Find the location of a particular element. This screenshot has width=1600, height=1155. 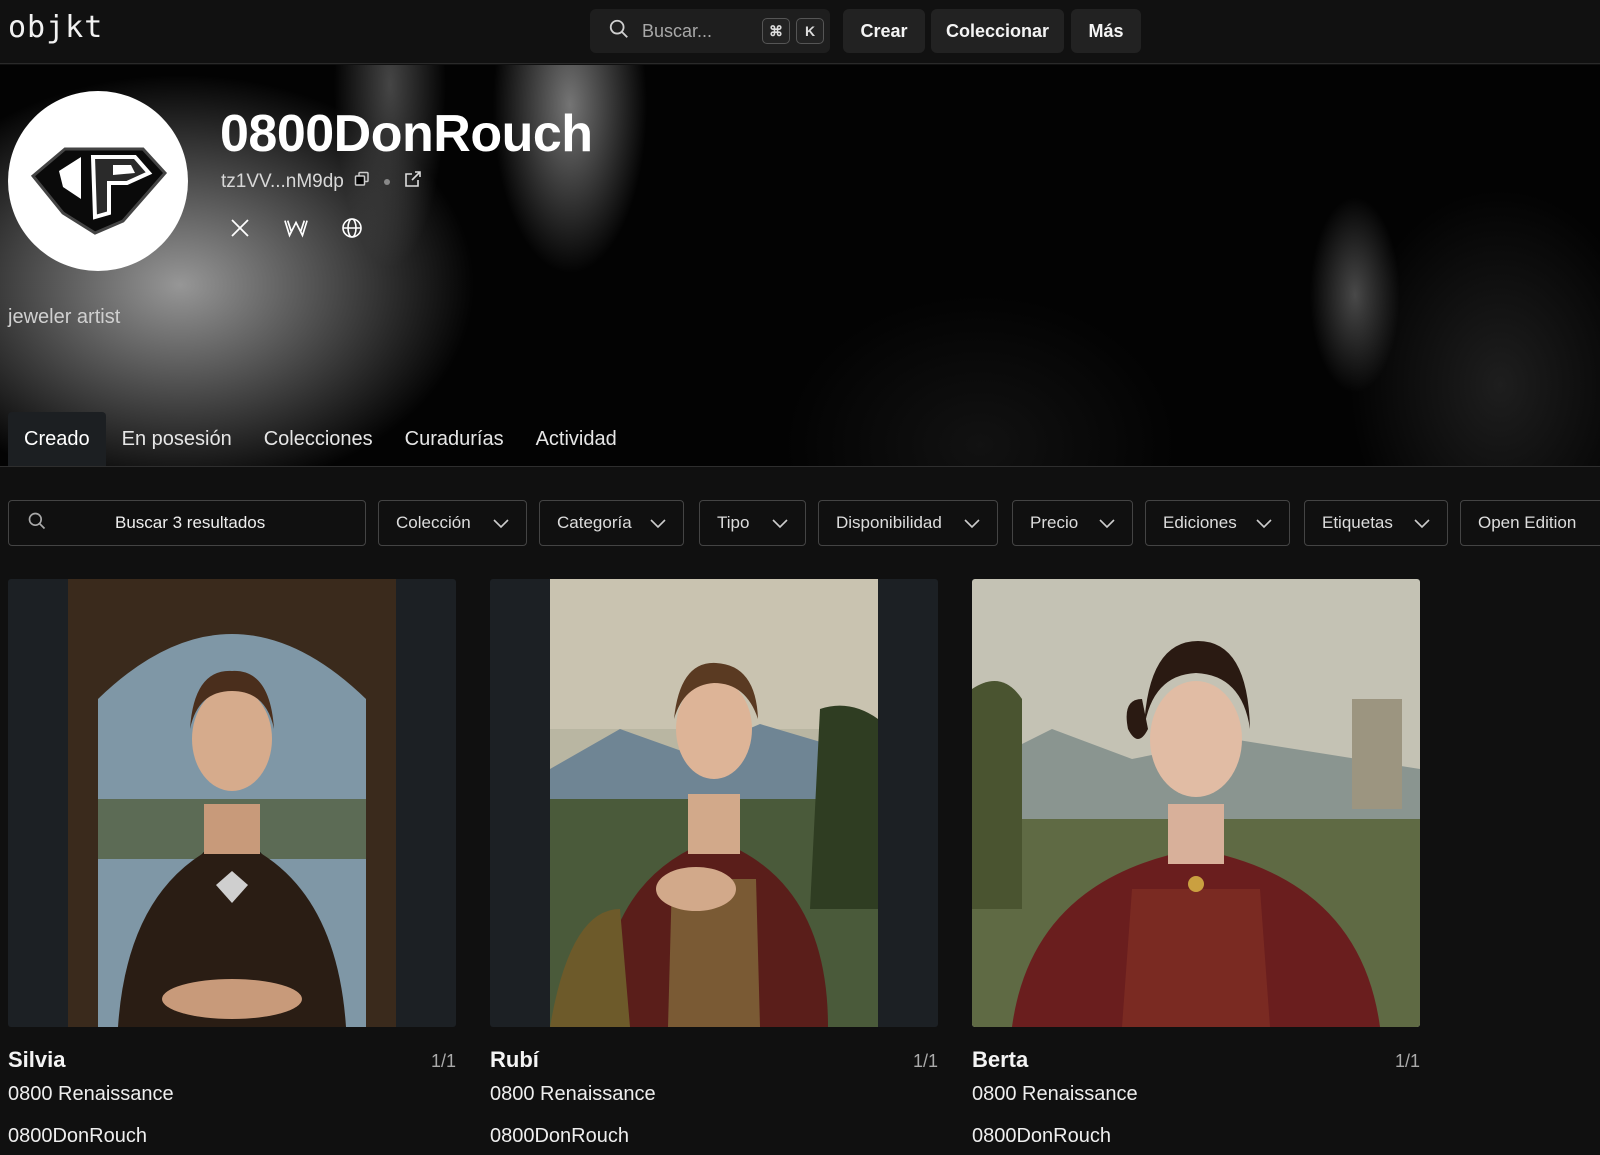

filter-disponibilidad: Disponibilidad is located at coordinates (908, 523).